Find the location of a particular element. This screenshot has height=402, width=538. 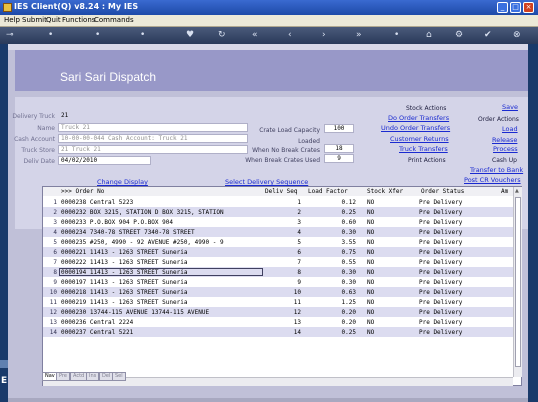

row-number: 3 is located at coordinates (55, 222).